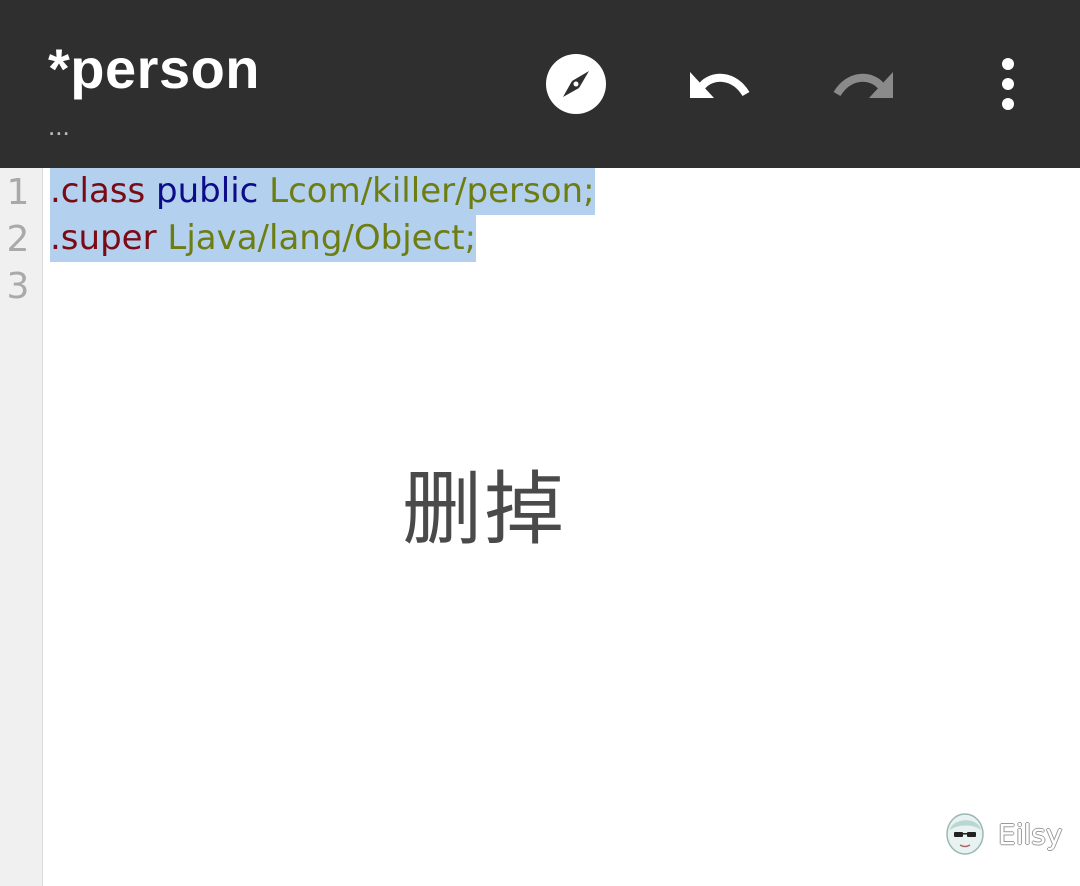  I want to click on undo-button, so click(720, 84).